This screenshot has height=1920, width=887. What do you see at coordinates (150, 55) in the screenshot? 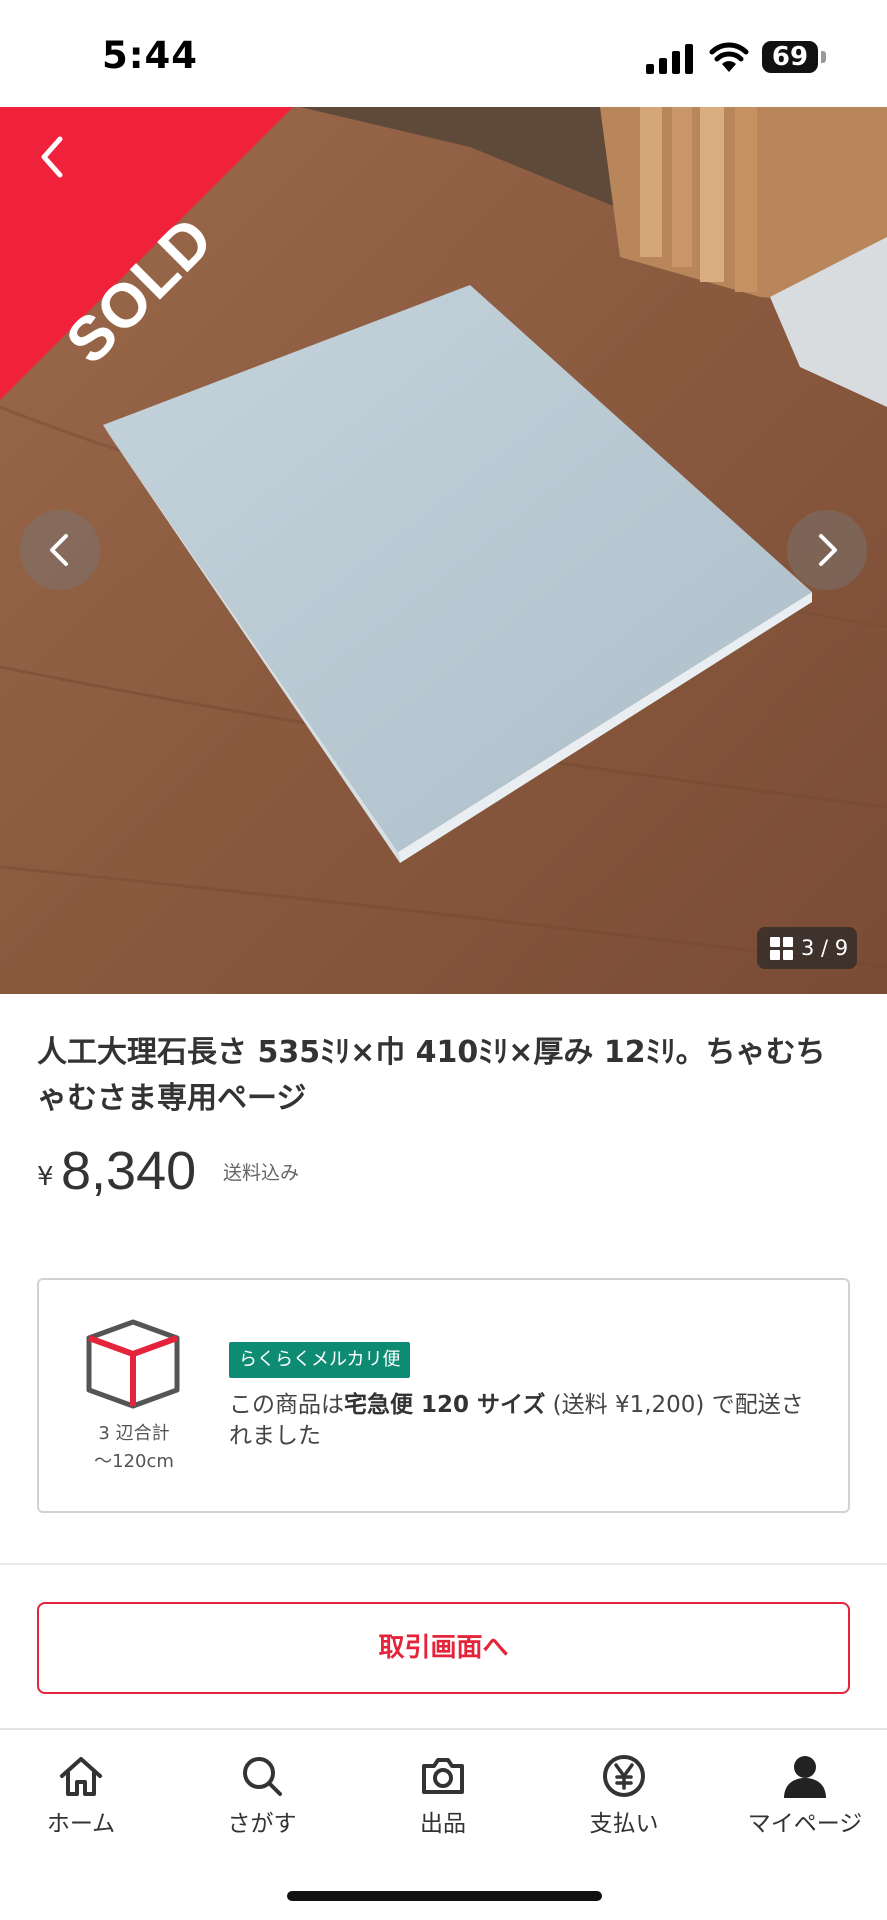
I see `status-time: 5:44` at bounding box center [150, 55].